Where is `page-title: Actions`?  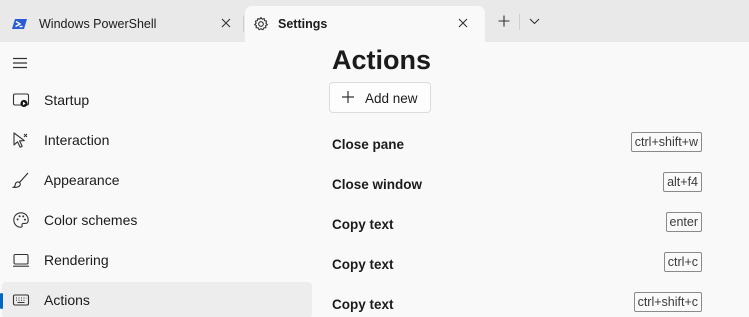 page-title: Actions is located at coordinates (382, 60).